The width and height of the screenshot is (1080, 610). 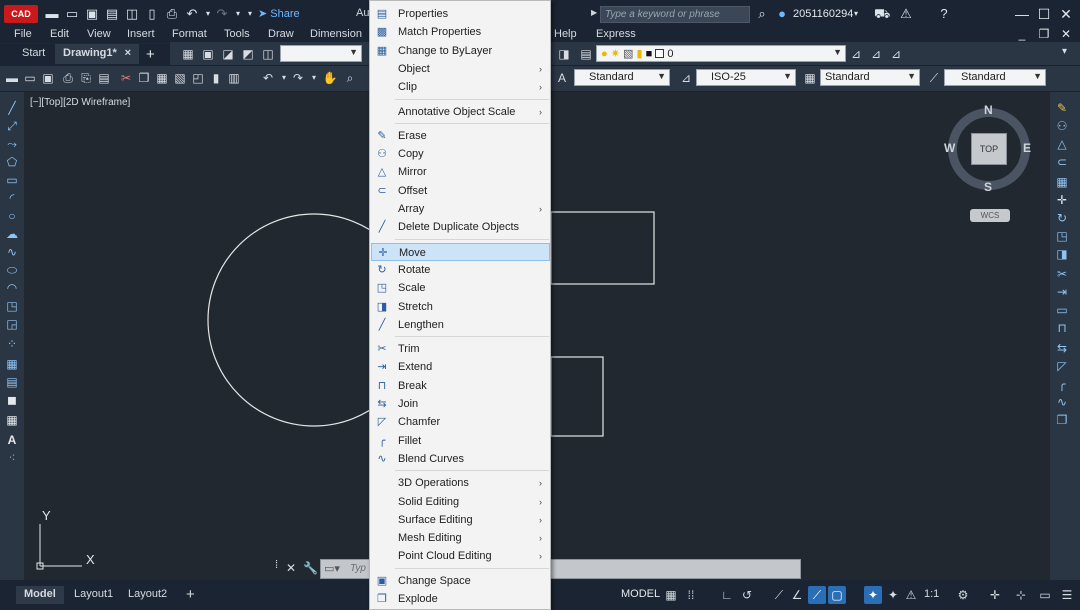 I want to click on user-dropdown-icon: ▾, so click(x=856, y=14).